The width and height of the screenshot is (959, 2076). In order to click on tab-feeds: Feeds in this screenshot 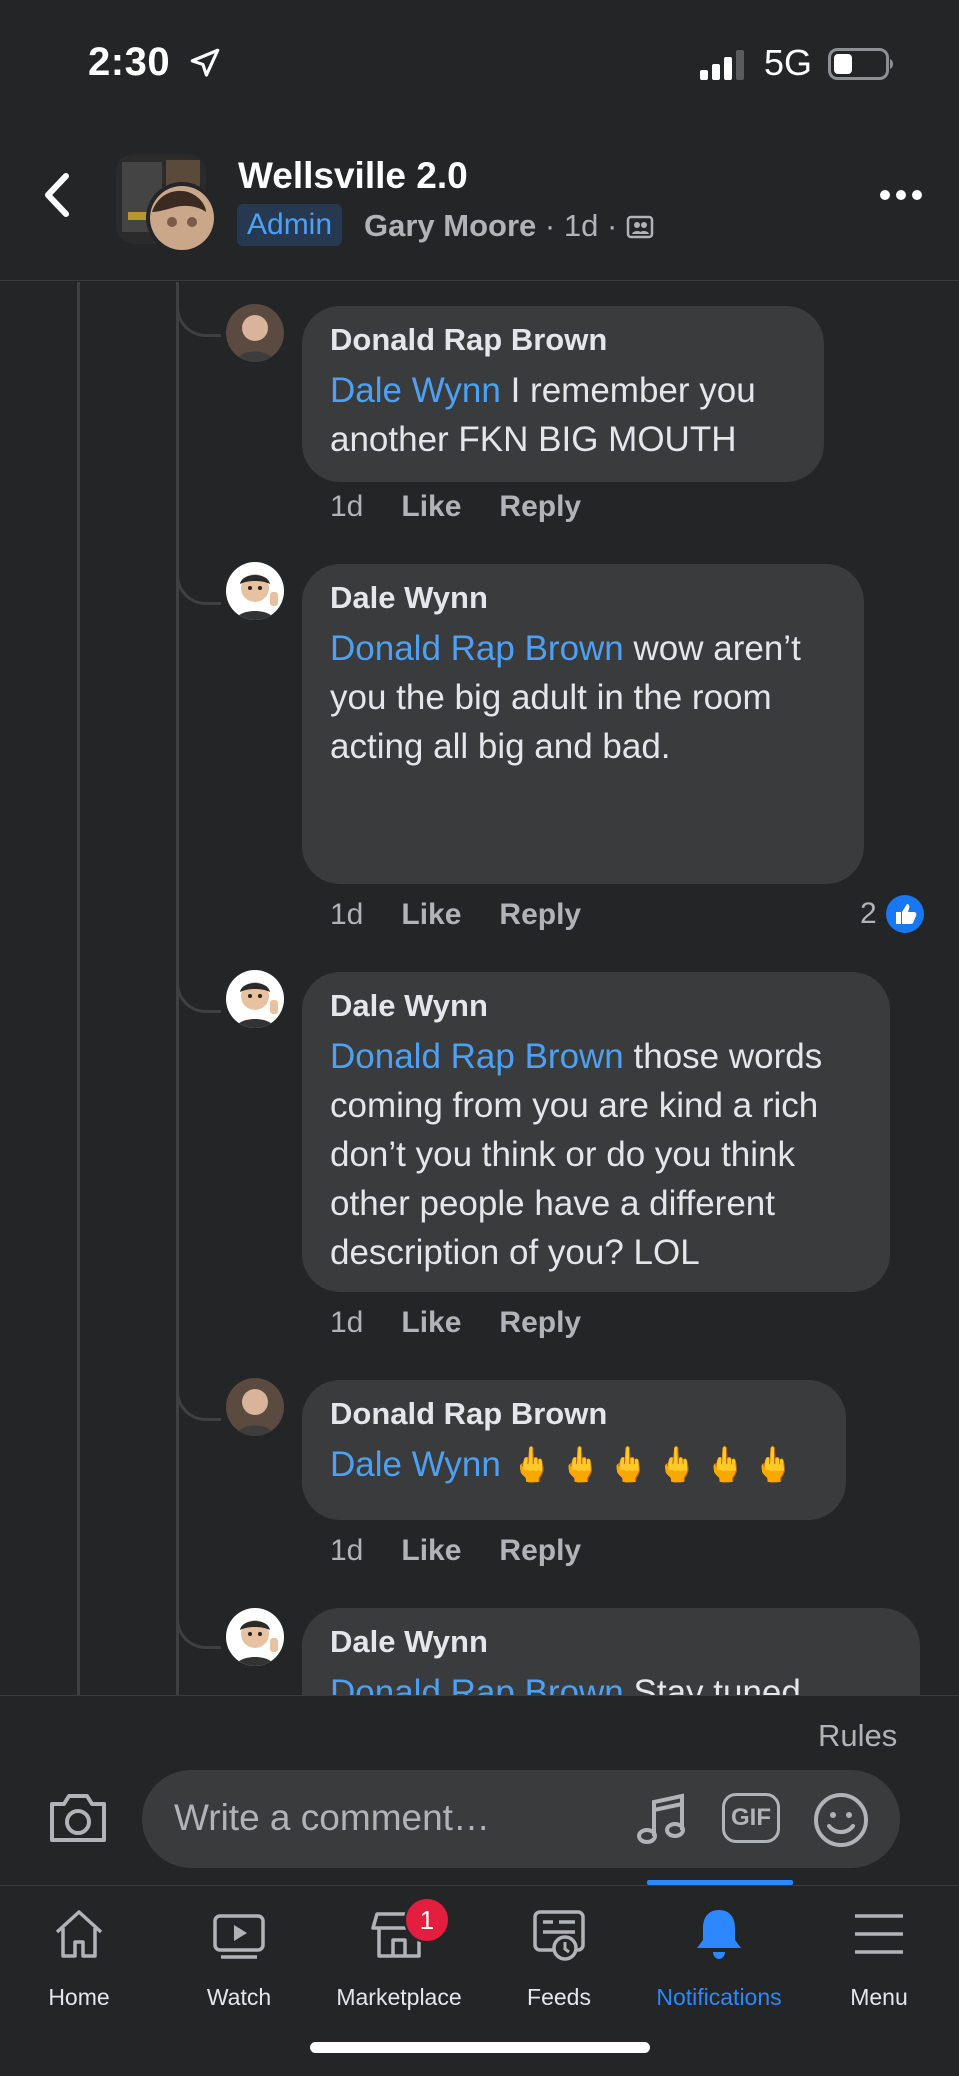, I will do `click(559, 1955)`.